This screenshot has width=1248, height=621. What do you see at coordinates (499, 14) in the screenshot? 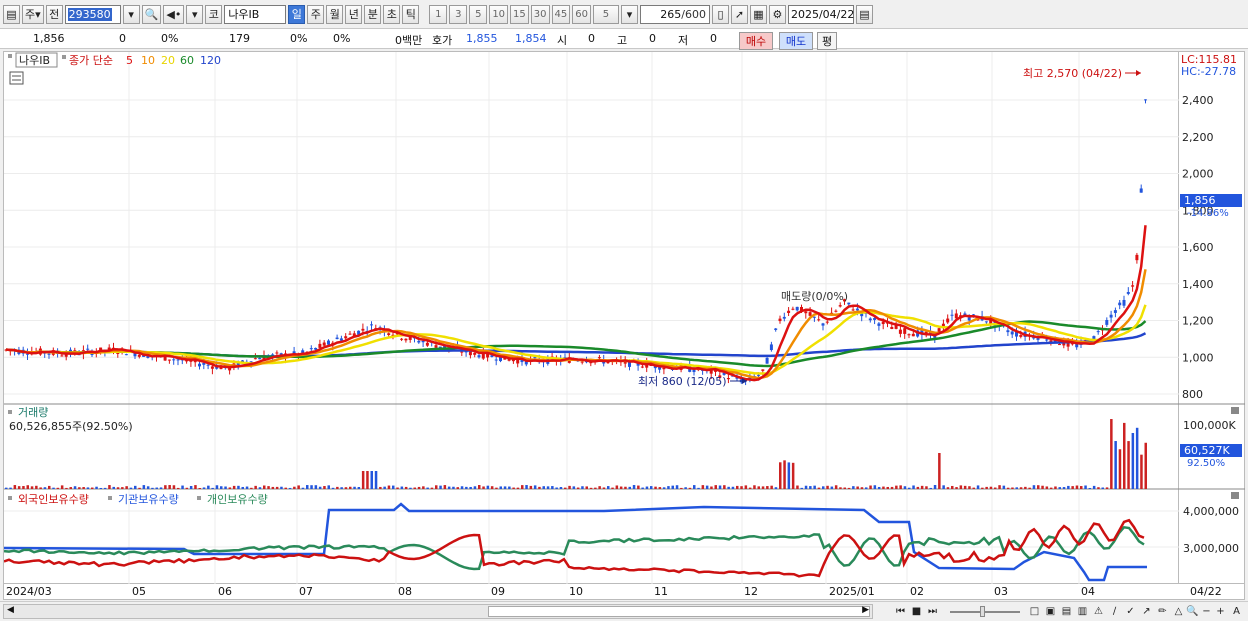
I see `interval-10-button: 10` at bounding box center [499, 14].